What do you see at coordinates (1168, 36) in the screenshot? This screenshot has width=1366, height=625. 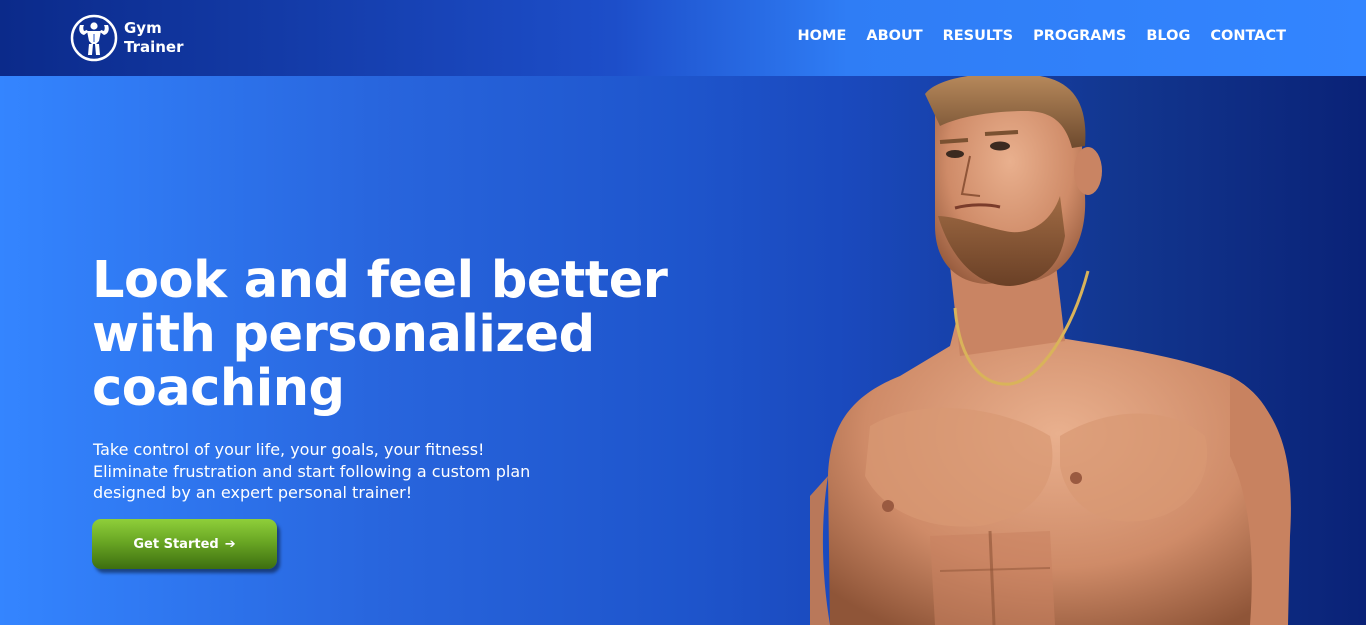 I see `nav-link-blog: BLOG` at bounding box center [1168, 36].